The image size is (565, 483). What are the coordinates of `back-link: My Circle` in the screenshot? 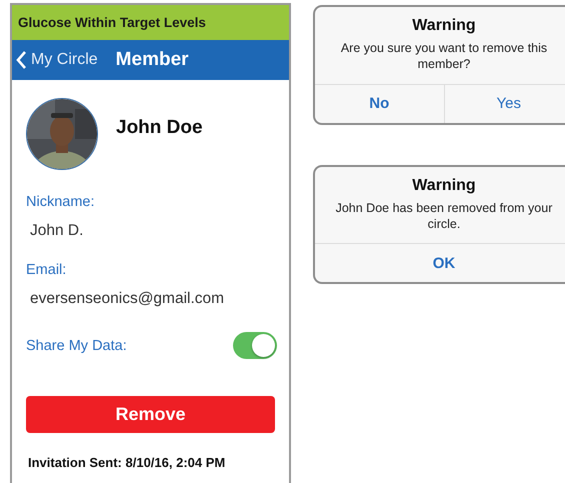 It's located at (57, 60).